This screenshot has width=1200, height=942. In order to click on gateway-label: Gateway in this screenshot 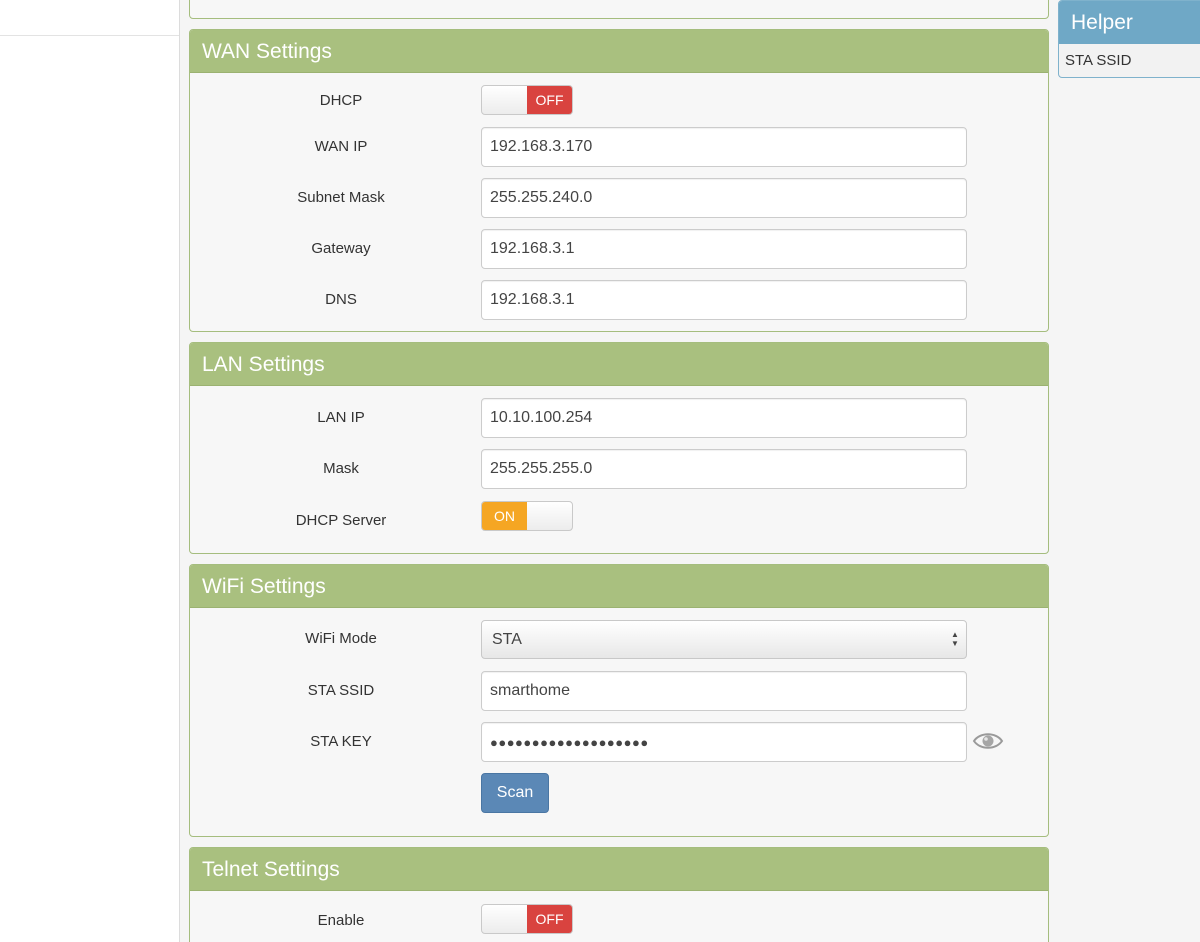, I will do `click(341, 248)`.